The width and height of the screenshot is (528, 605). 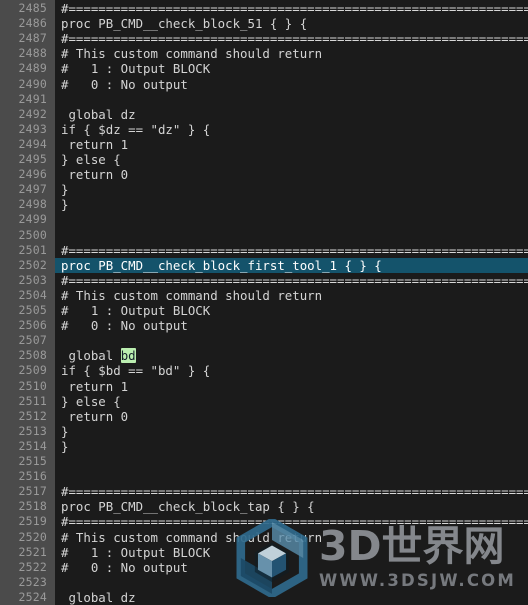 What do you see at coordinates (32, 566) in the screenshot?
I see `line-number: 2522` at bounding box center [32, 566].